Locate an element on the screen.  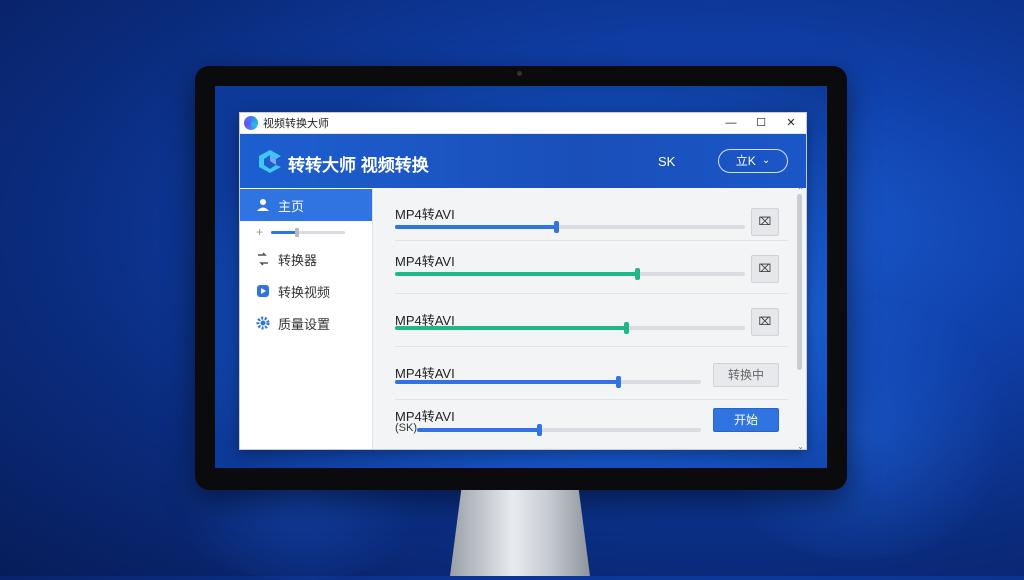
plus-icon: + is located at coordinates (260, 232).